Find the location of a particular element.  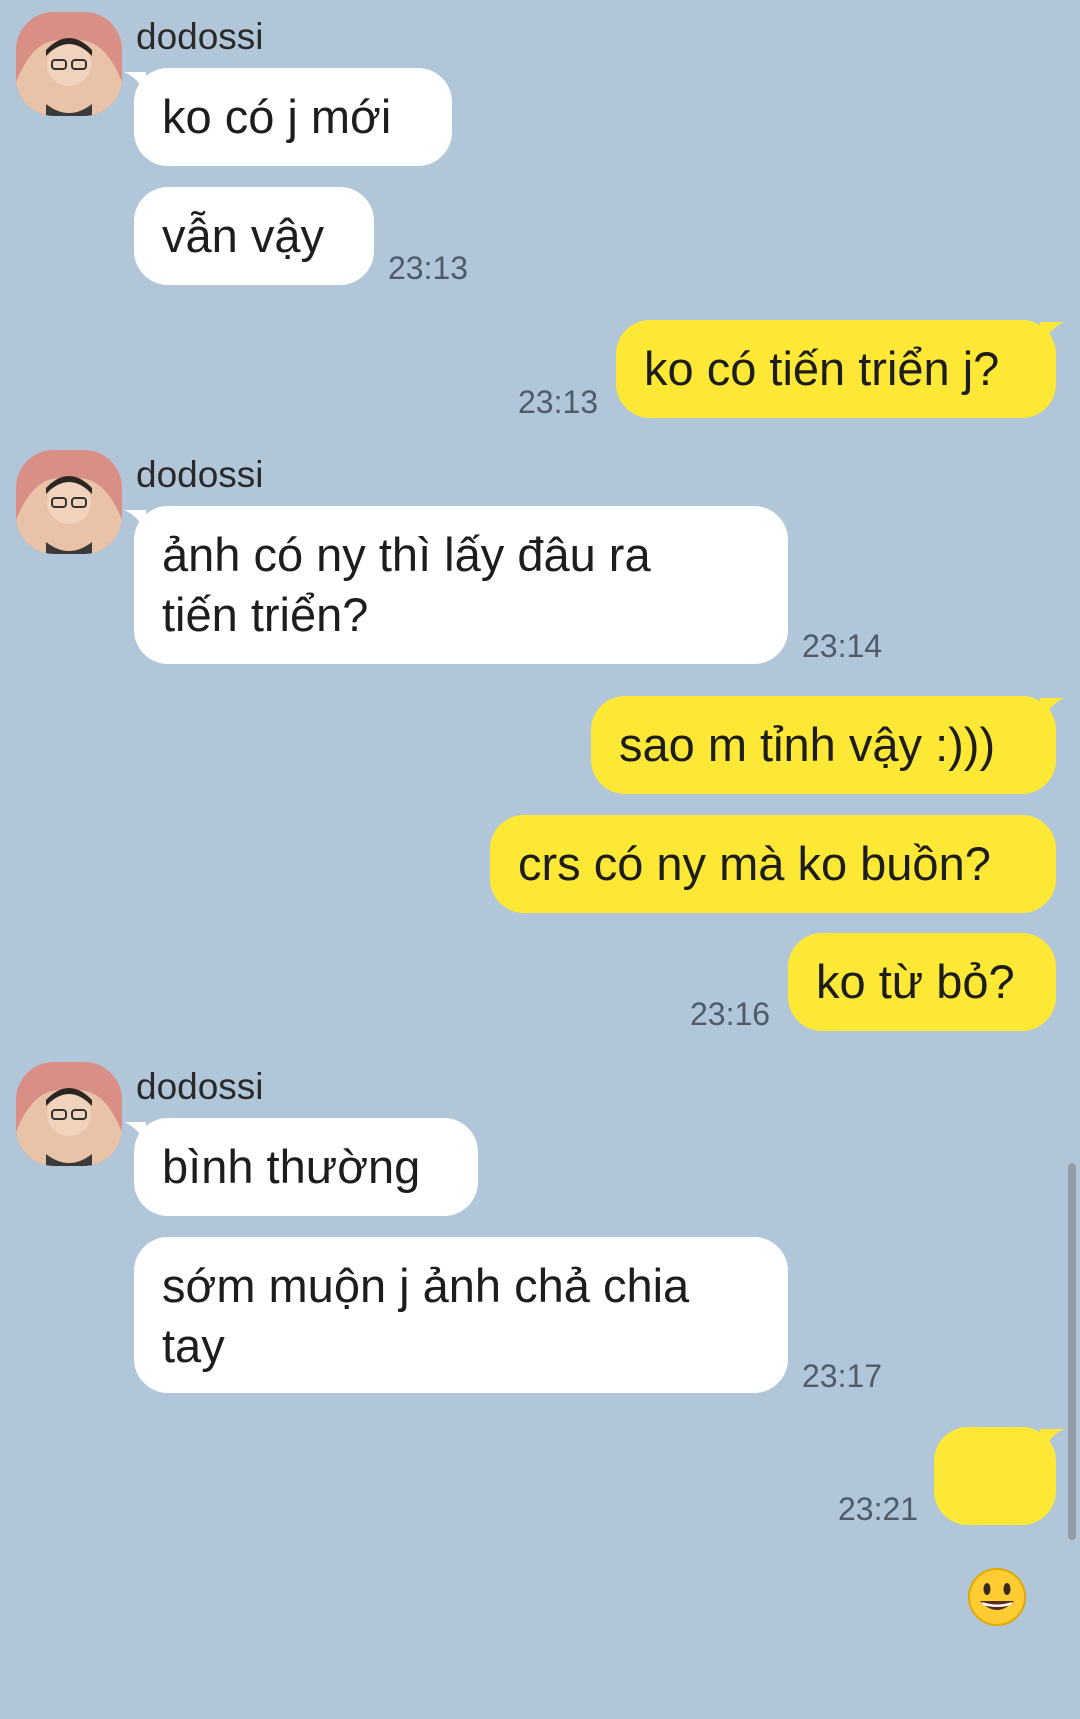

incoming-message: ko có j mới is located at coordinates (293, 117).